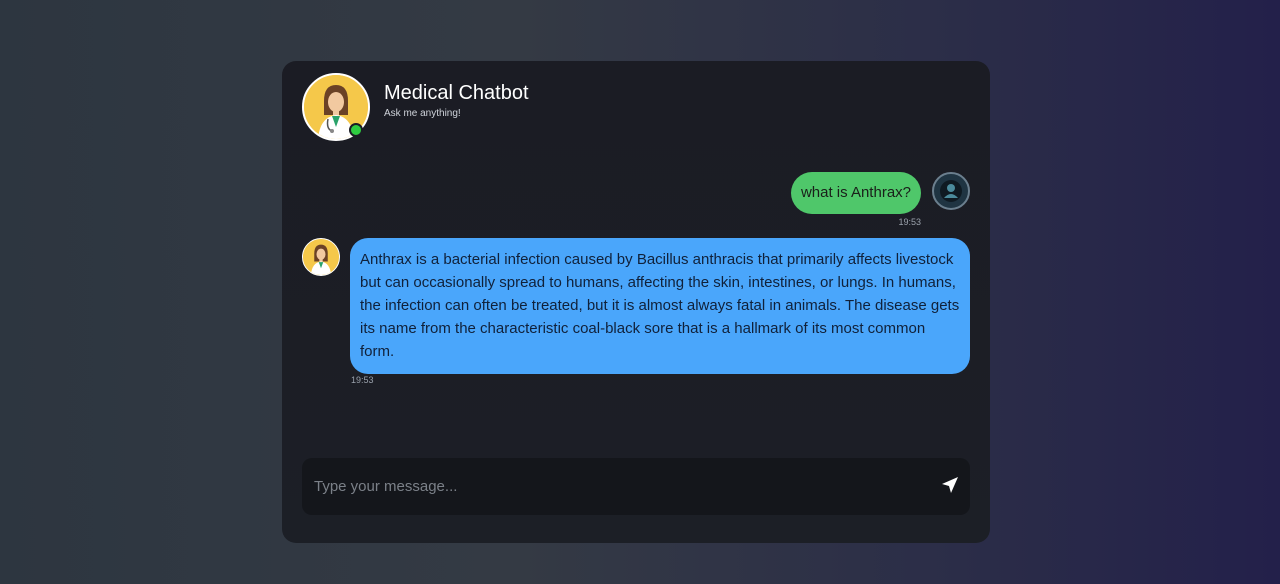 This screenshot has width=1280, height=584. What do you see at coordinates (632, 107) in the screenshot?
I see `chat-header: Medical Chatbot Ask me anything!` at bounding box center [632, 107].